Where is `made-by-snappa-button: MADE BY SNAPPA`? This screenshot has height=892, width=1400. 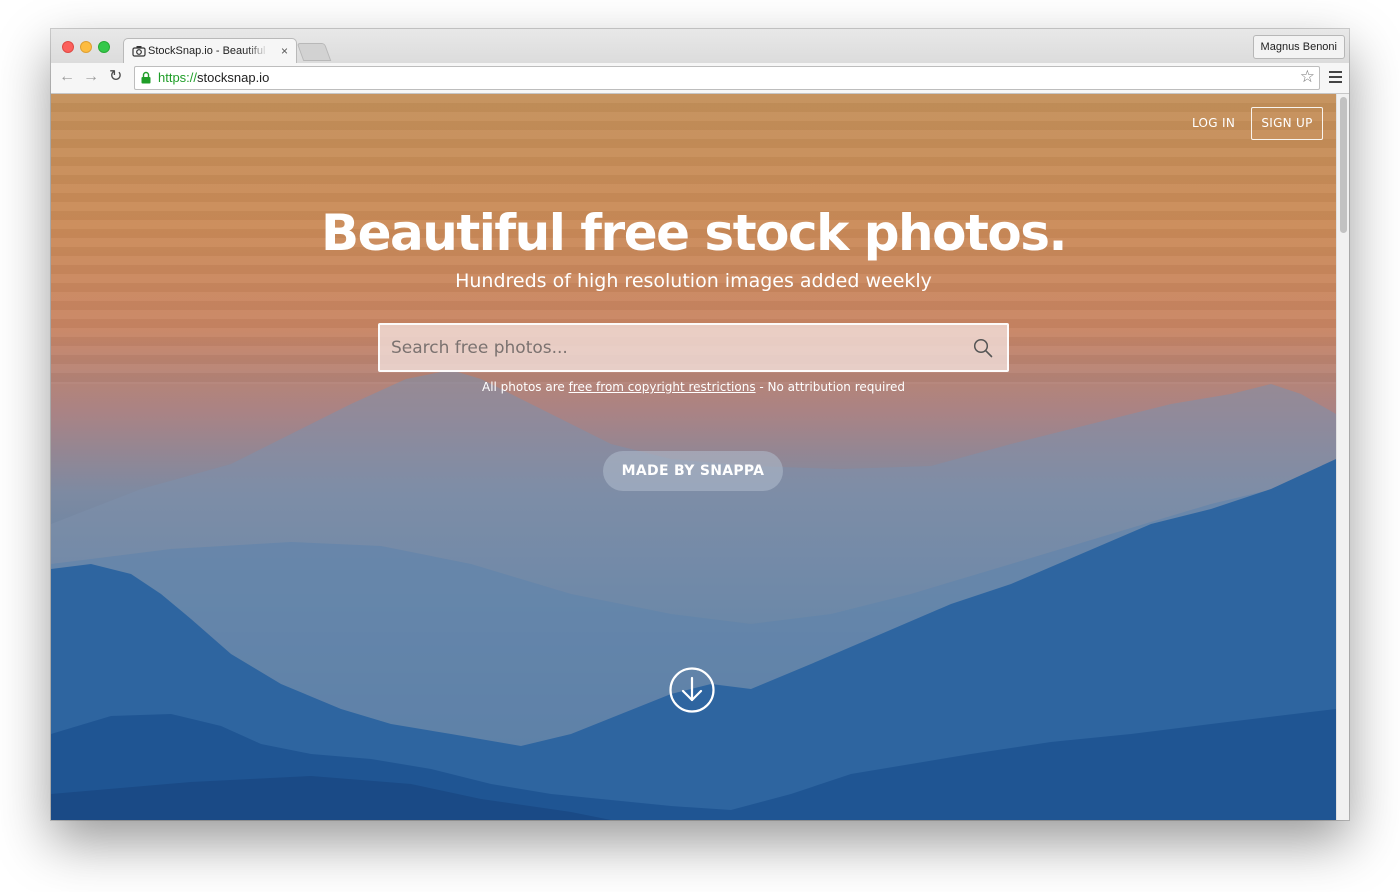 made-by-snappa-button: MADE BY SNAPPA is located at coordinates (693, 471).